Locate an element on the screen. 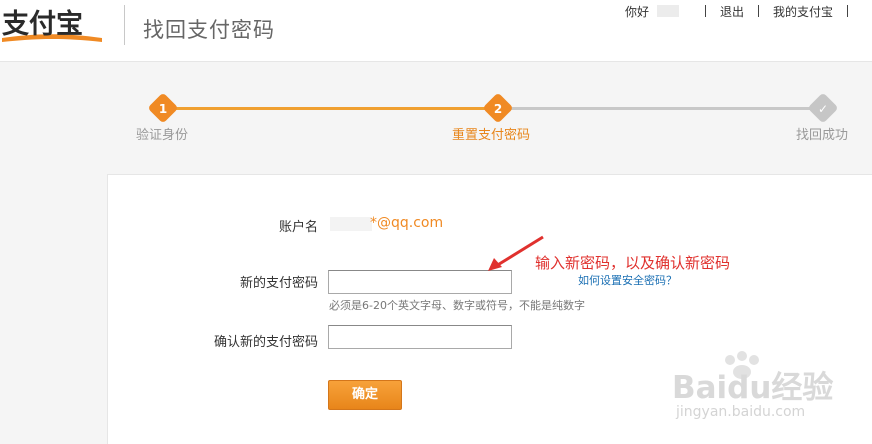  step-2-number: 2 is located at coordinates (498, 109).